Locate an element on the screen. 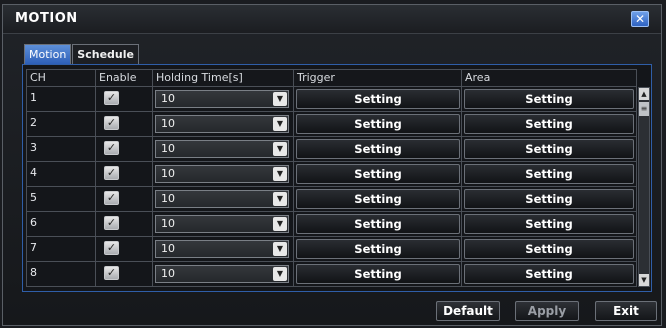  cell-ch: 5 is located at coordinates (61, 199).